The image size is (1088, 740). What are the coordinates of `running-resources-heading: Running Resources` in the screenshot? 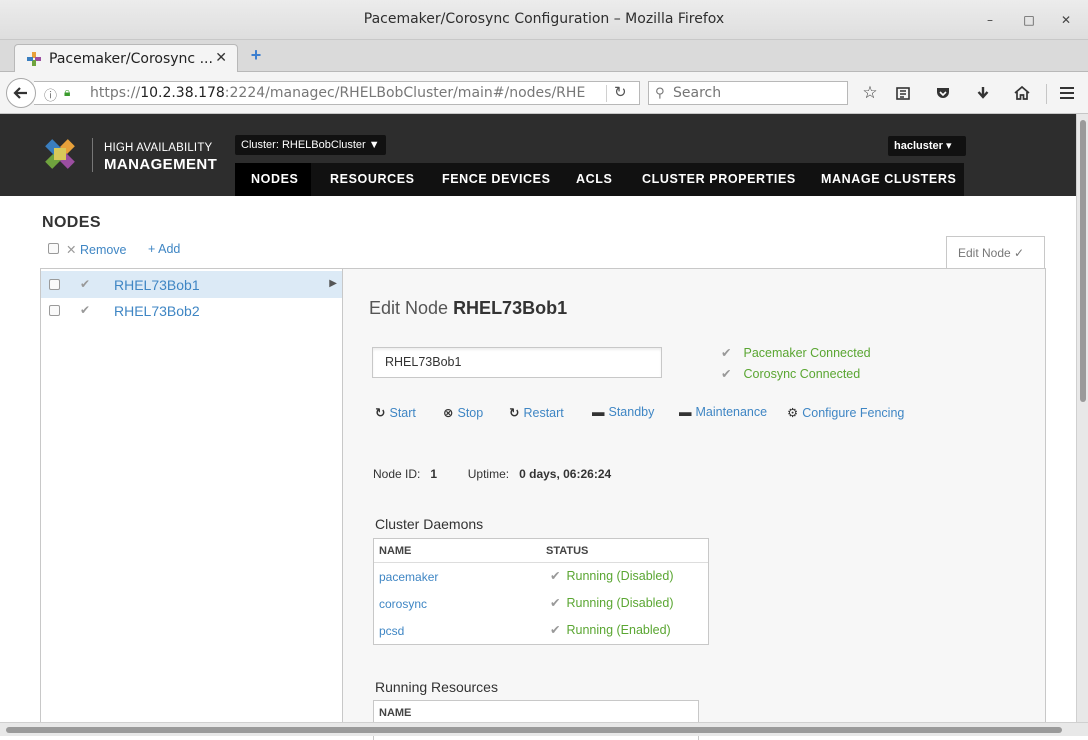 It's located at (436, 687).